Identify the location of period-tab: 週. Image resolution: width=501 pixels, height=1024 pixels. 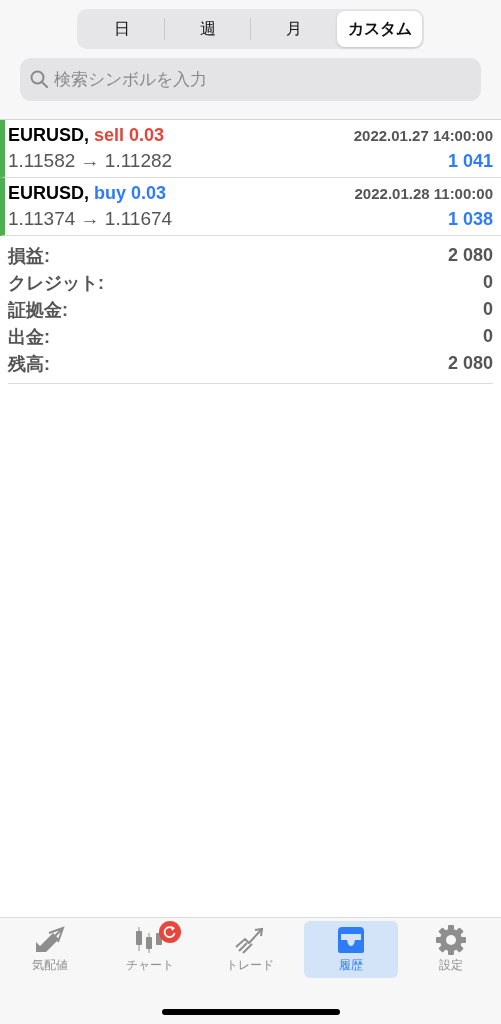
(207, 29).